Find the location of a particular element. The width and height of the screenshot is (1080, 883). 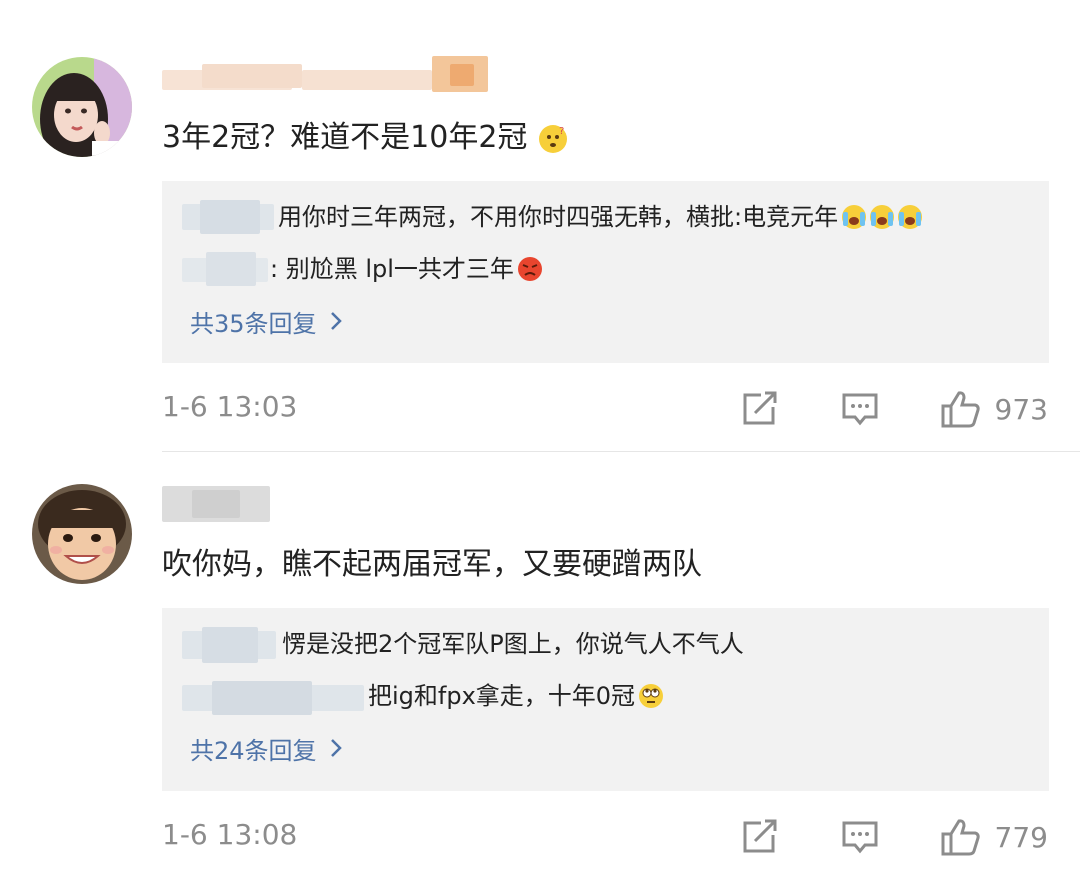

view-all-replies-link: 共24条回复 is located at coordinates (266, 748).